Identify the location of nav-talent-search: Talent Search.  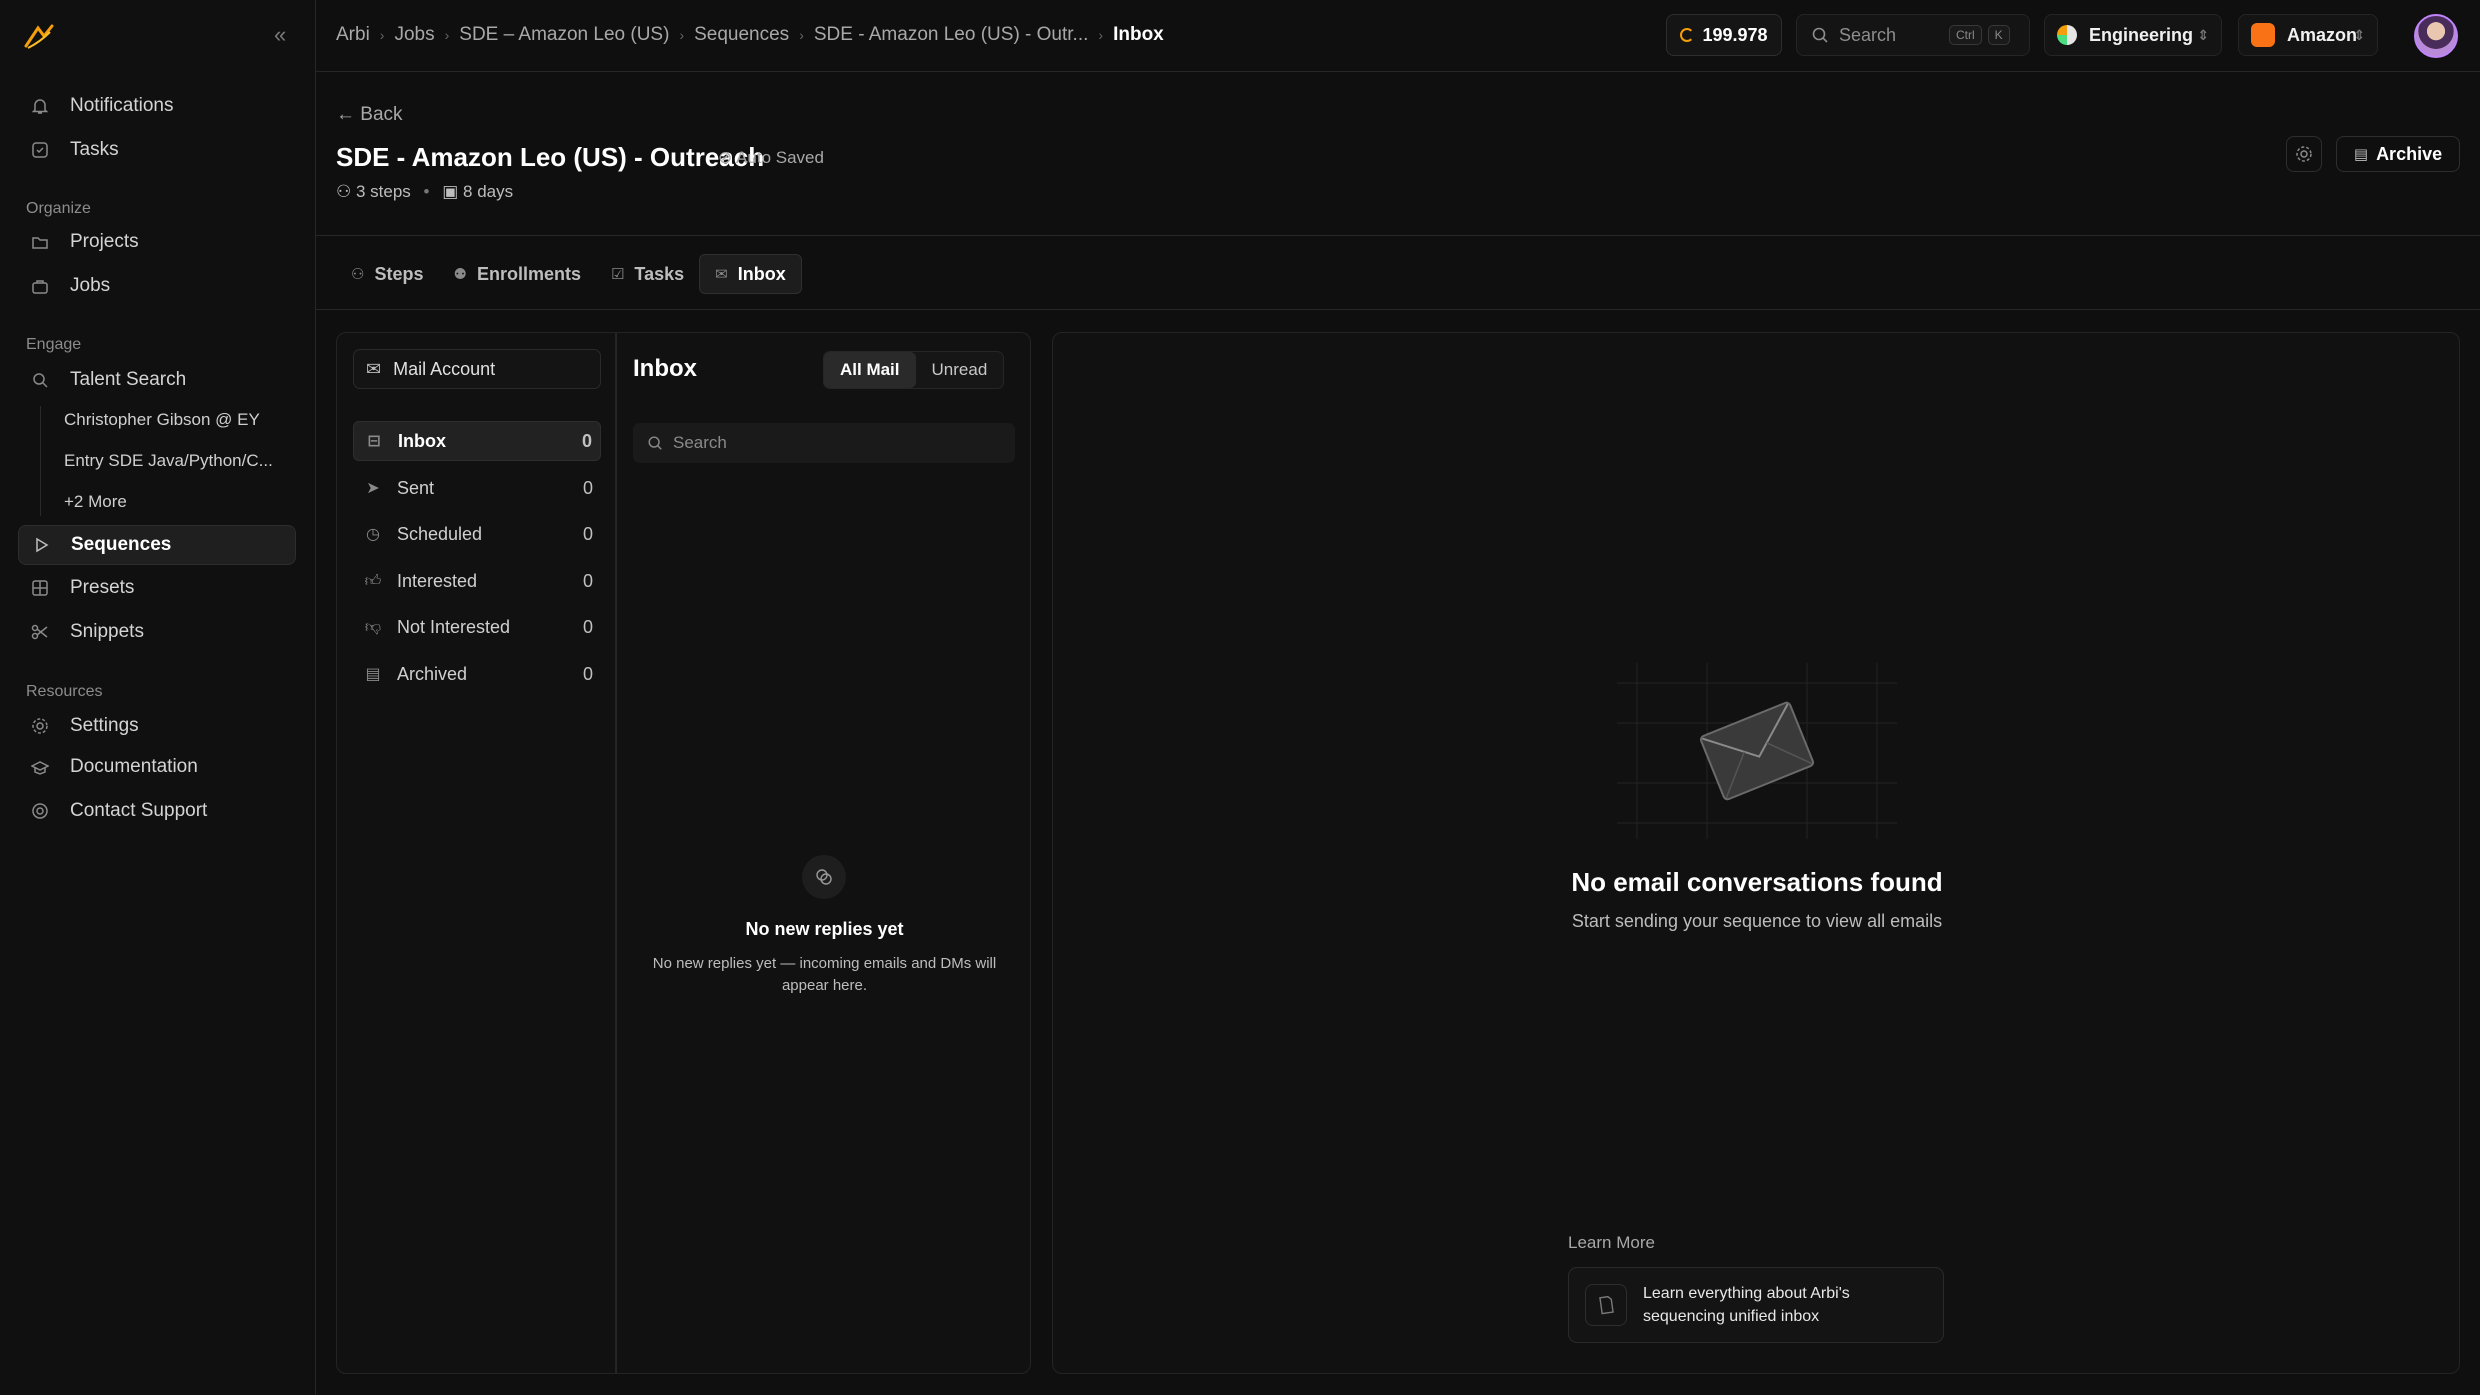
(157, 380).